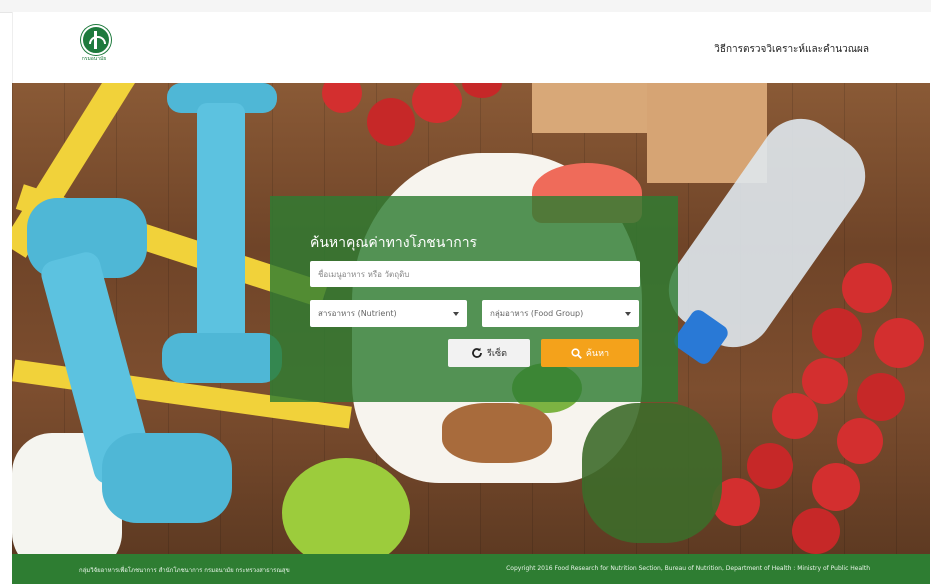 The height and width of the screenshot is (584, 931). I want to click on nuts-image, so click(497, 433).